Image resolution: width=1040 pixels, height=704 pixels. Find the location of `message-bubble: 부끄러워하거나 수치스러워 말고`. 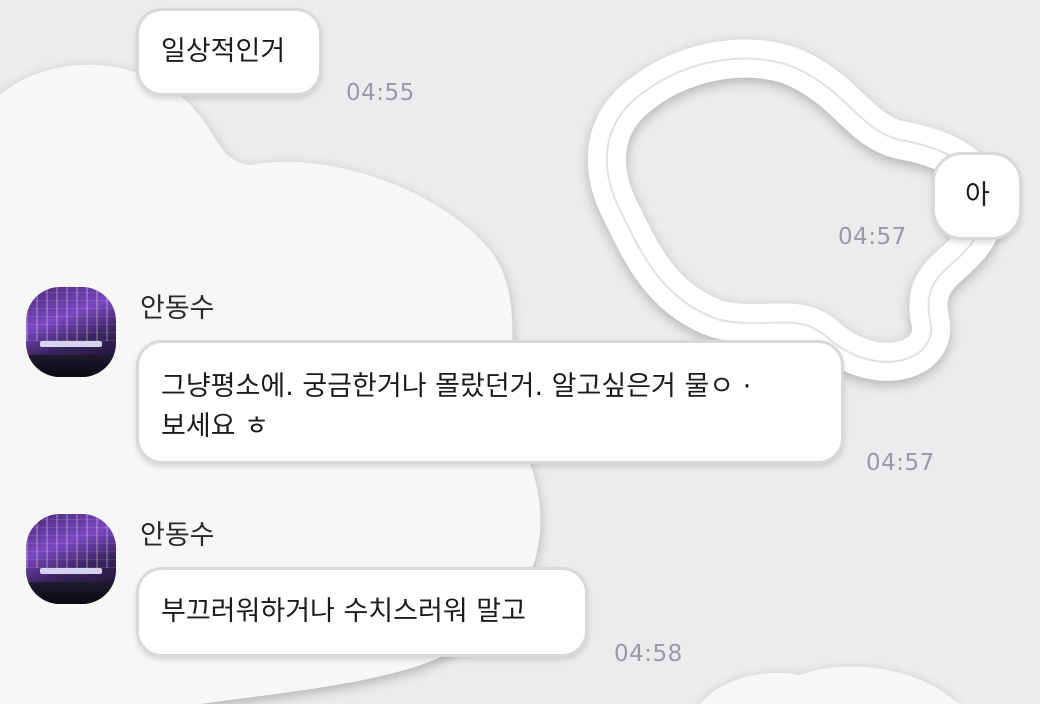

message-bubble: 부끄러워하거나 수치스러워 말고 is located at coordinates (362, 612).